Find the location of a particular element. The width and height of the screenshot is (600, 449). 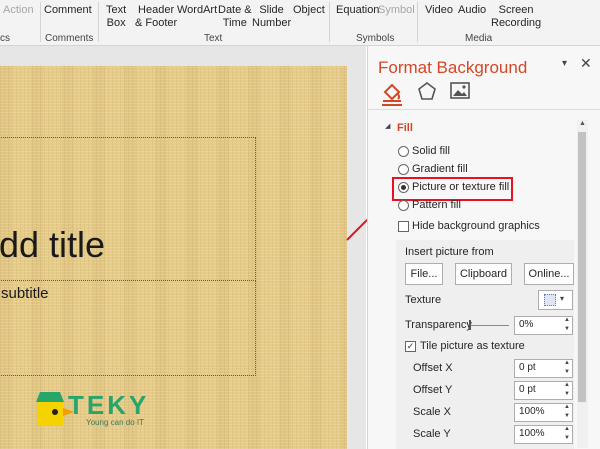

tile-picture-label: Tile picture as texture is located at coordinates (472, 346).